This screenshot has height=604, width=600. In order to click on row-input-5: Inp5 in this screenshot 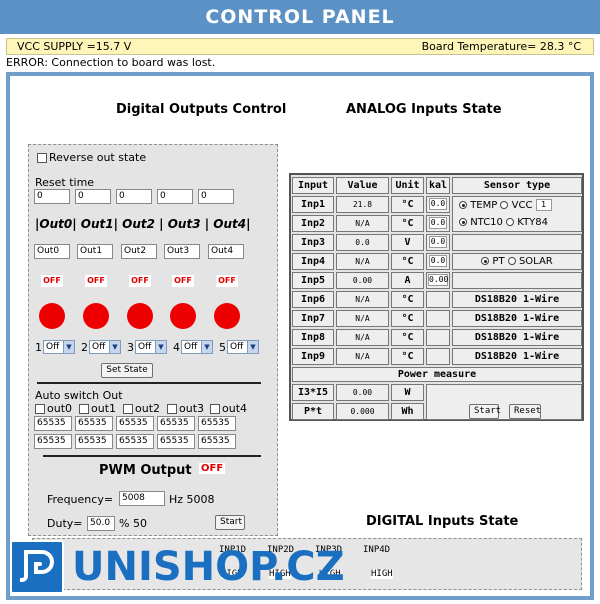, I will do `click(313, 280)`.